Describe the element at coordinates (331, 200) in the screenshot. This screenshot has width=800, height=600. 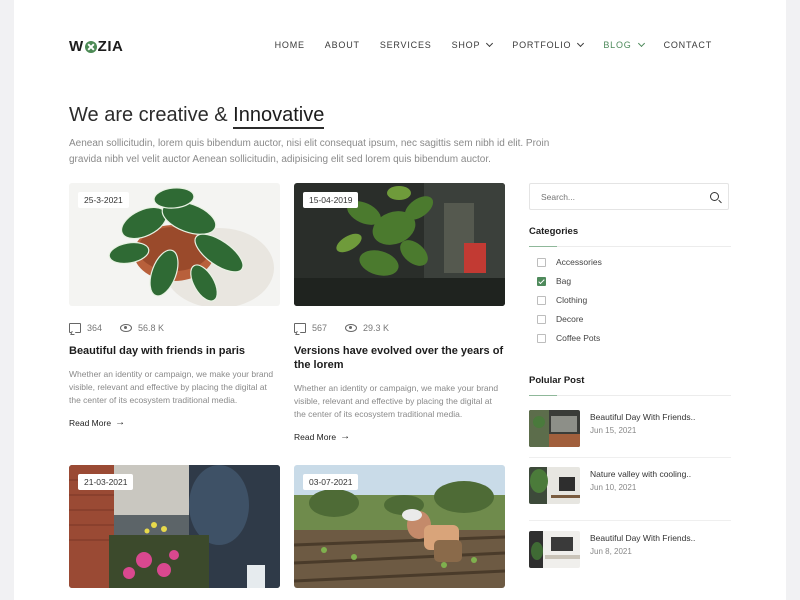
I see `date-badge: 15-04-2019` at that location.